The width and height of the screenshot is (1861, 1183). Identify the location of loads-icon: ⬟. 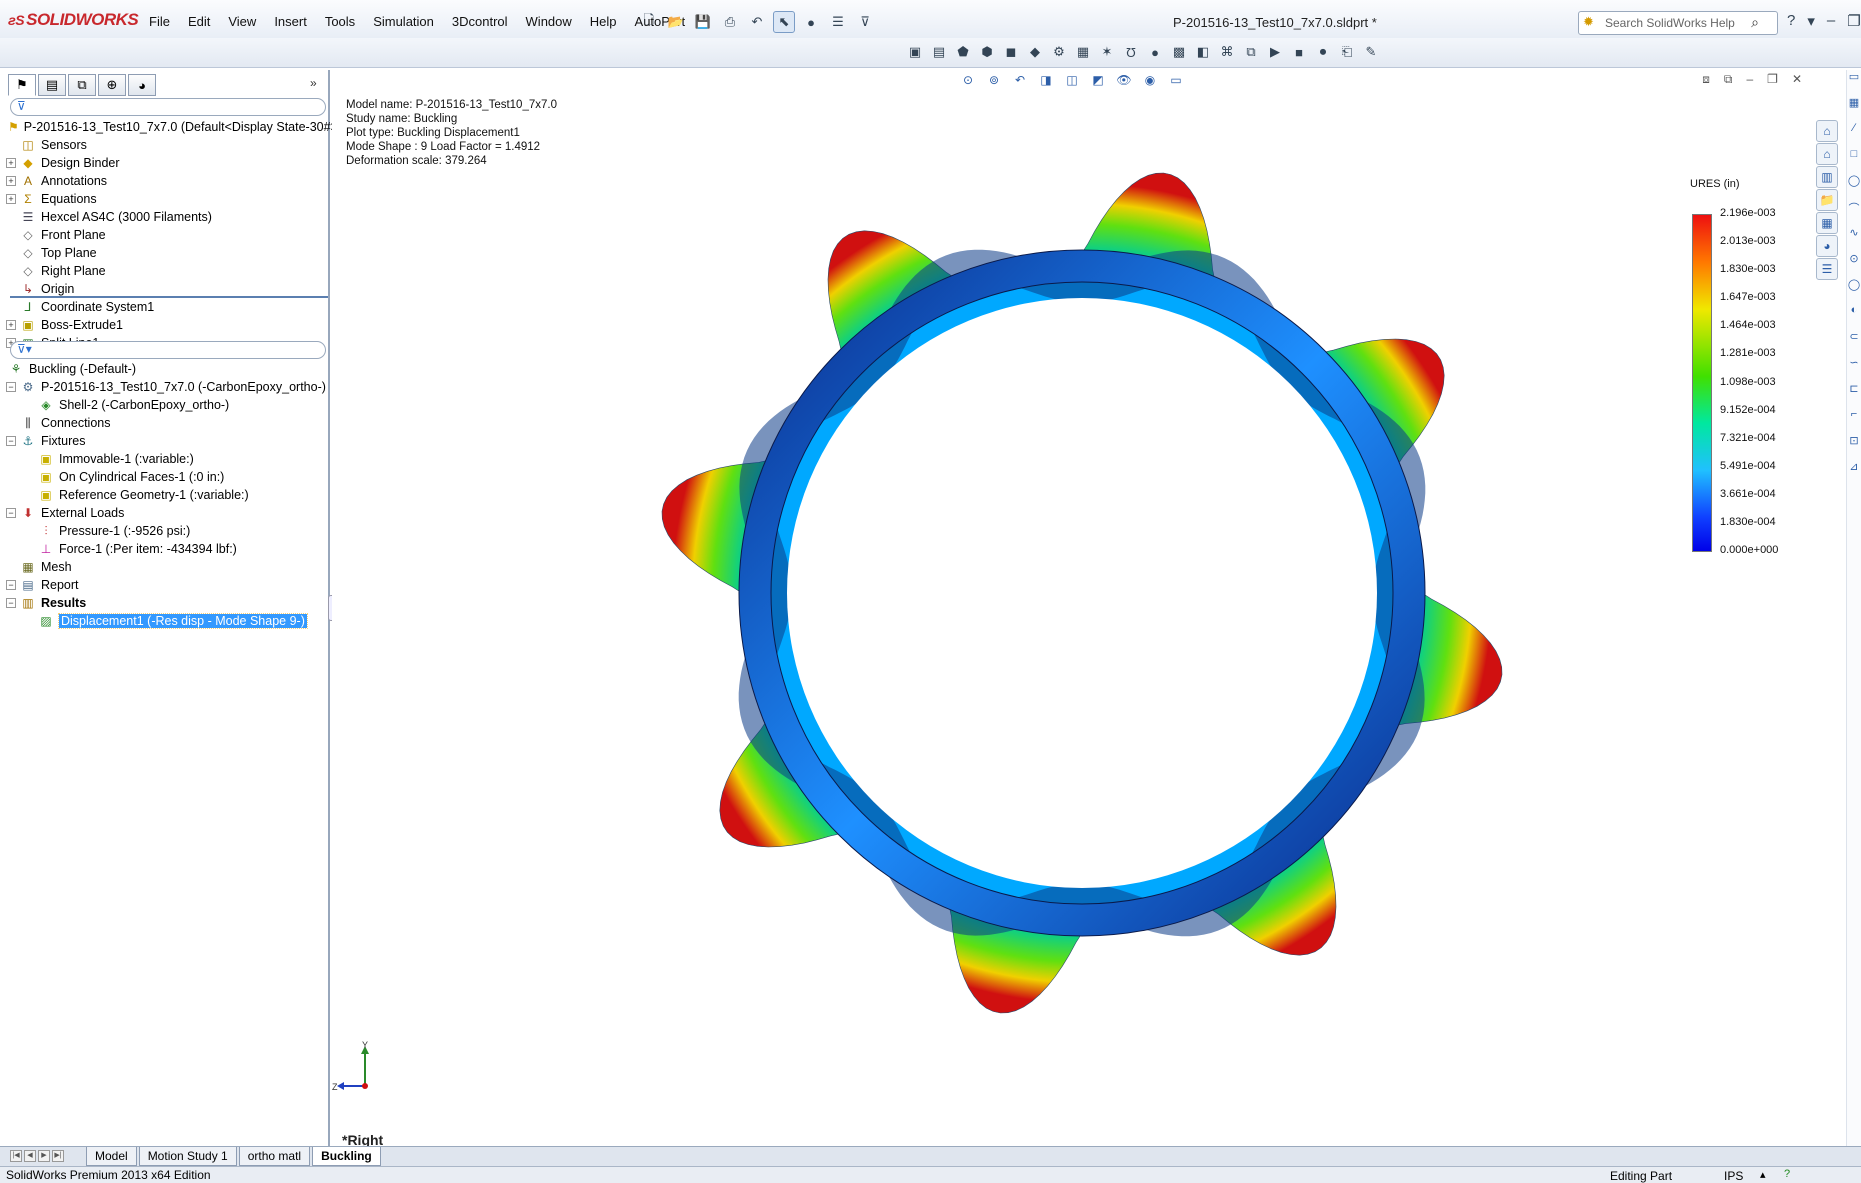
(963, 52).